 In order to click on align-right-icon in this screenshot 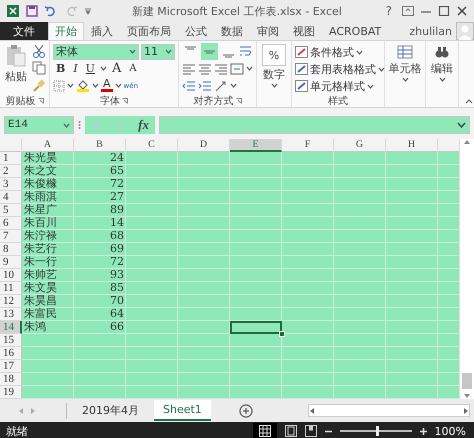, I will do `click(221, 68)`.